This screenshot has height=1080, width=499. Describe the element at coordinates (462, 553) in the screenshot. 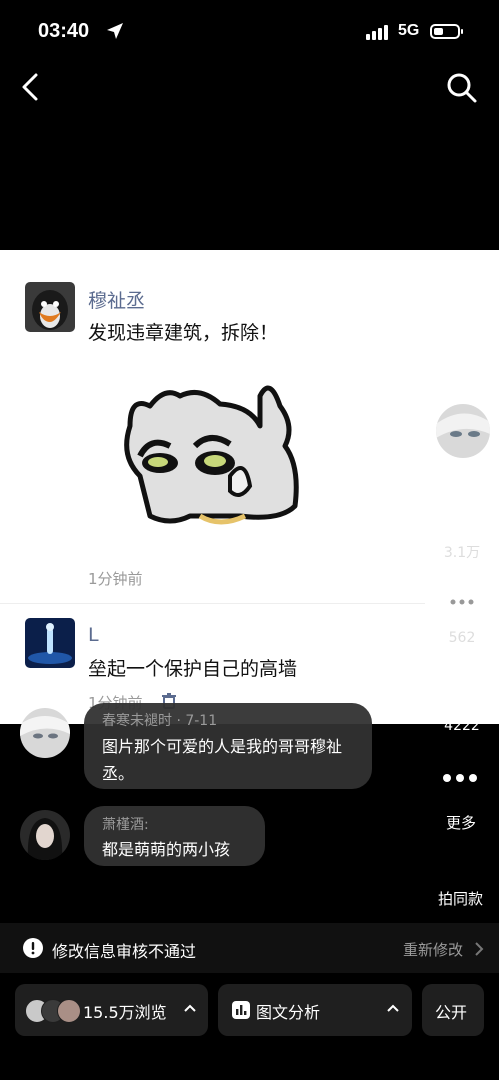

I see `like-count: 3.1万` at that location.